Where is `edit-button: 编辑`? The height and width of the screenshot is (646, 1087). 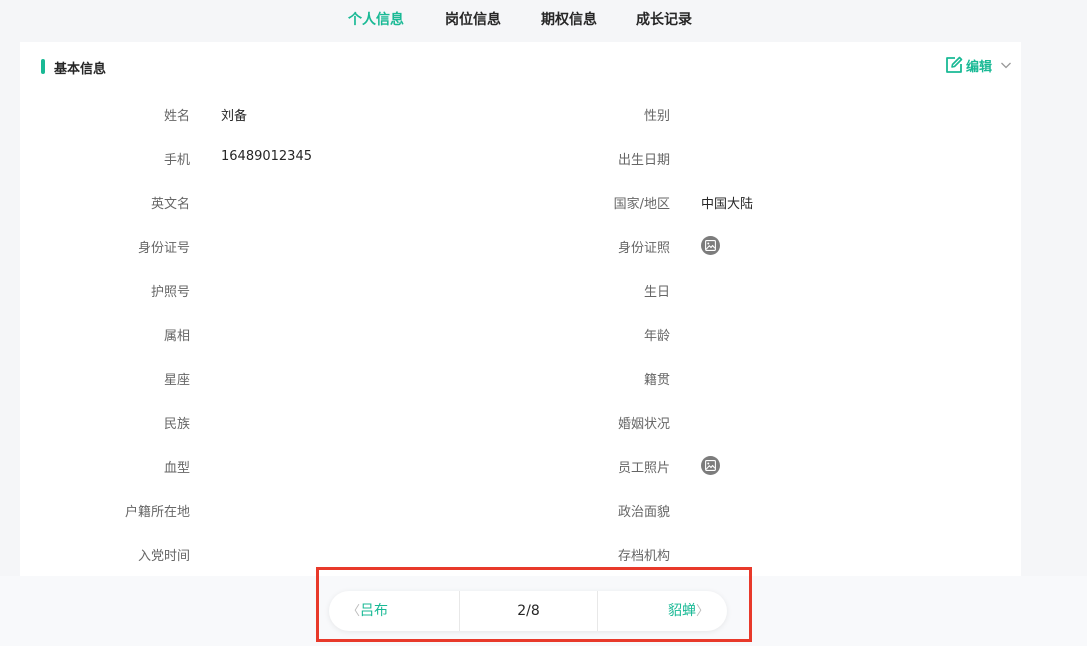 edit-button: 编辑 is located at coordinates (968, 65).